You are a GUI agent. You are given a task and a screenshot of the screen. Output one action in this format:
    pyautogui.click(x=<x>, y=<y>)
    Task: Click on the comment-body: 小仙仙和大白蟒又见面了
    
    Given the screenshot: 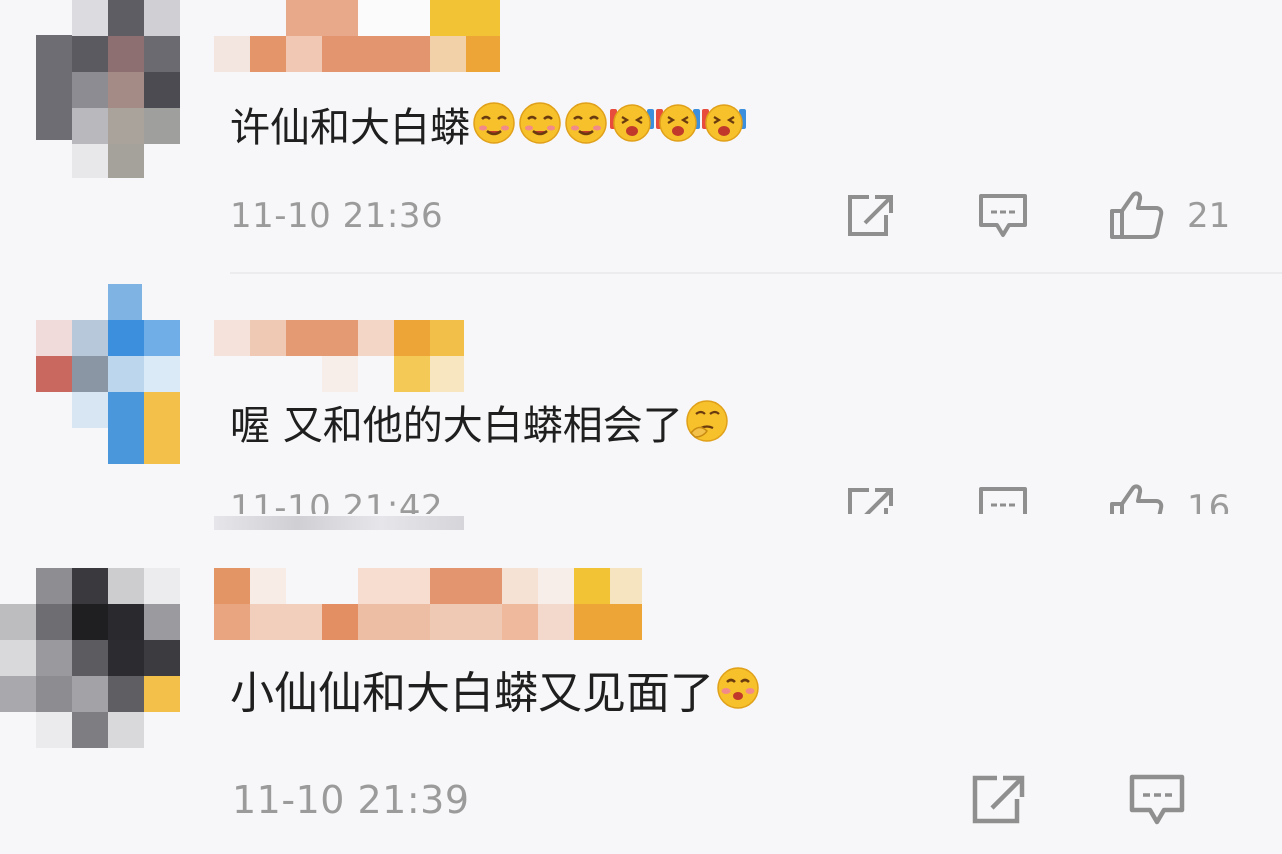 What is the action you would take?
    pyautogui.click(x=472, y=693)
    